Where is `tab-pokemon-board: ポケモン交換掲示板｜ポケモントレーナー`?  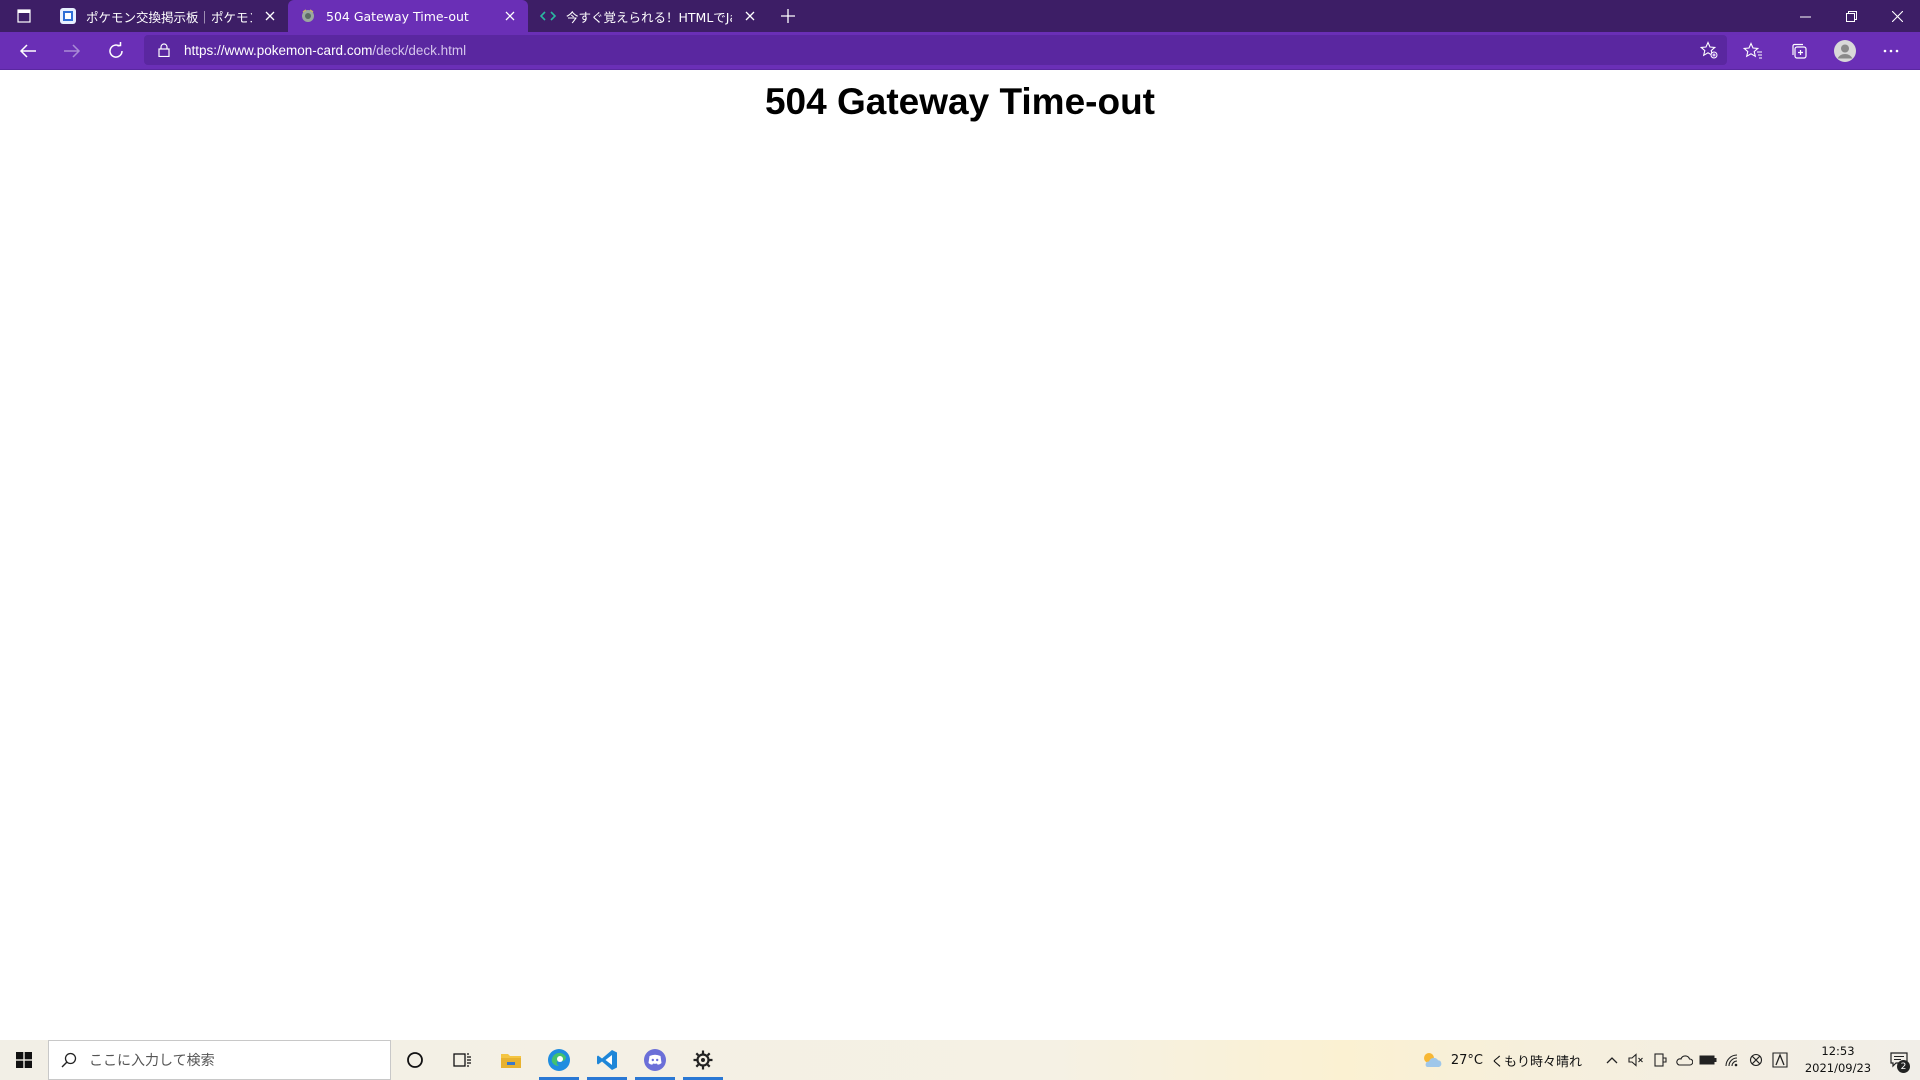
tab-pokemon-board: ポケモン交換掲示板｜ポケモントレーナー is located at coordinates (168, 16).